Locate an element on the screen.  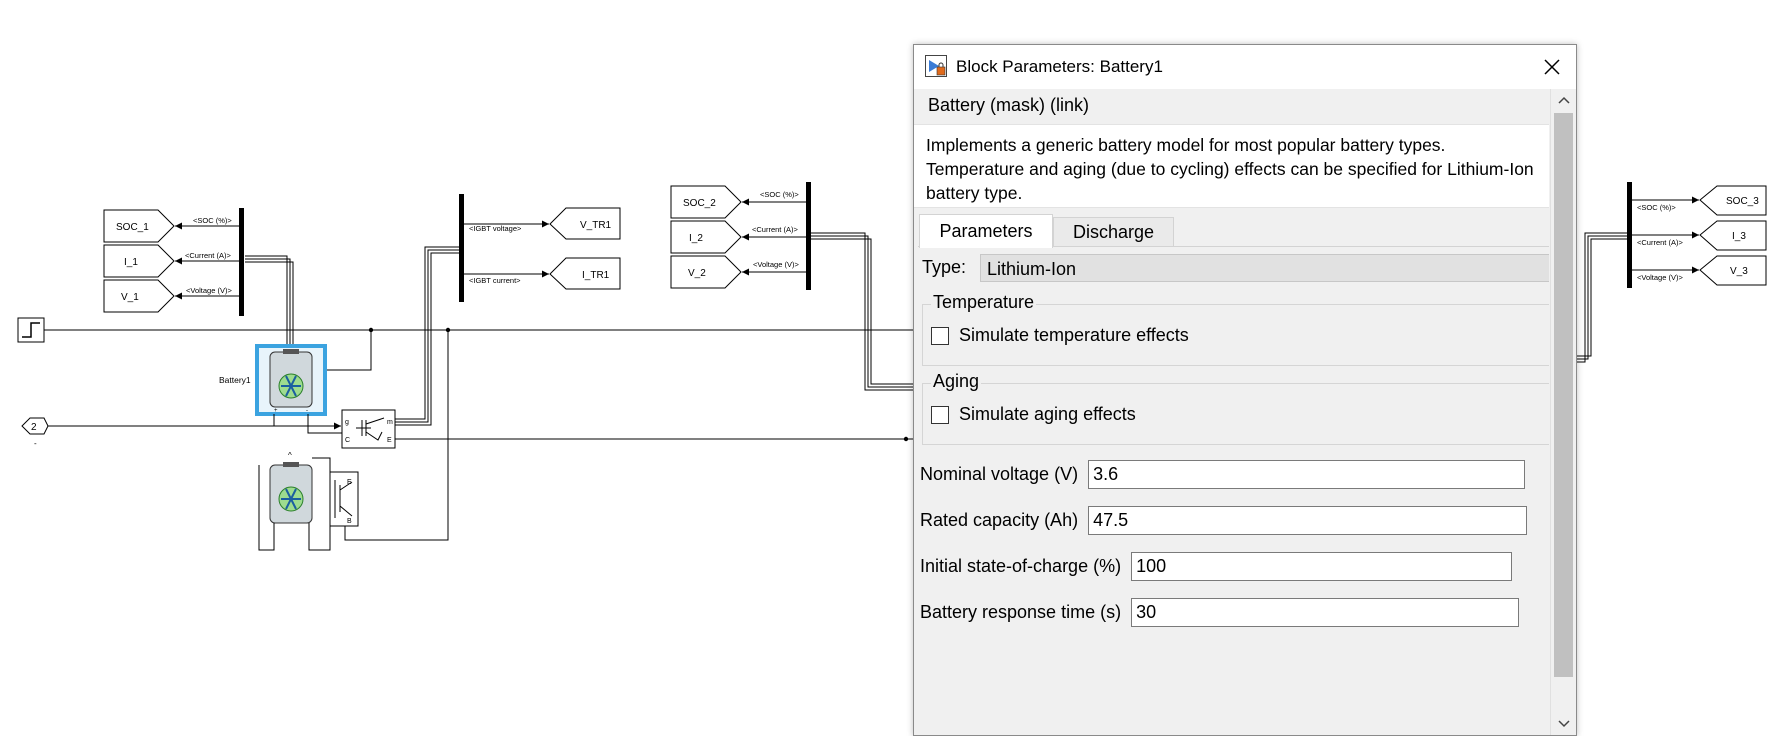
initial-soc-input: 100 is located at coordinates (1322, 566).